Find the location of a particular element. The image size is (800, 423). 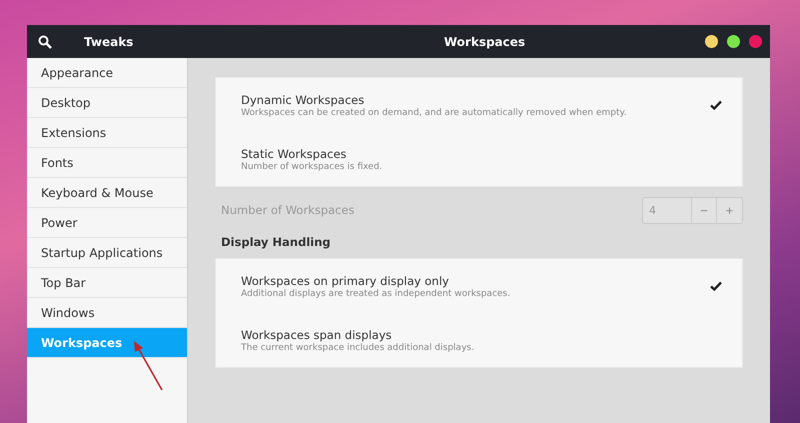

option-row: Dynamic Workspaces Workspaces can be created on demand, and are automatically removed when empty. is located at coordinates (479, 105).